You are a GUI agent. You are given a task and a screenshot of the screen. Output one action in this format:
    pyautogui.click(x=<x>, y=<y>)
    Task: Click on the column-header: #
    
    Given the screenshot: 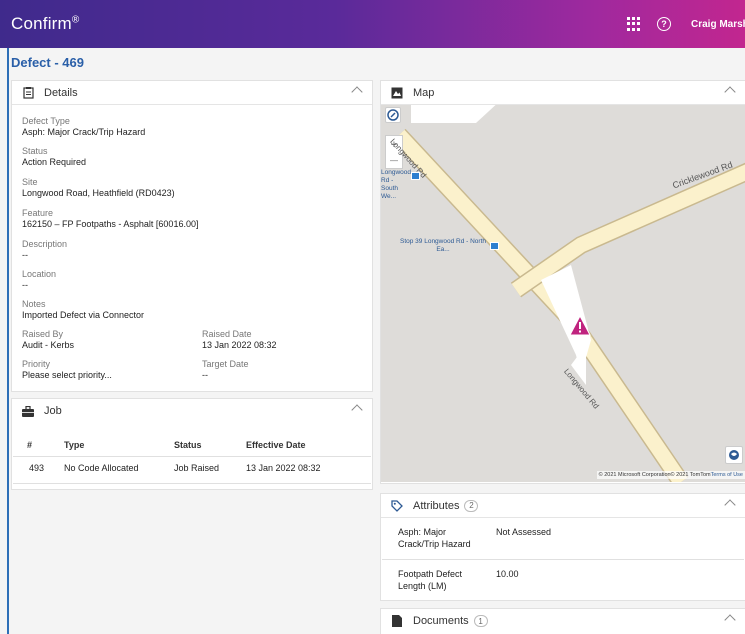 What is the action you would take?
    pyautogui.click(x=30, y=445)
    